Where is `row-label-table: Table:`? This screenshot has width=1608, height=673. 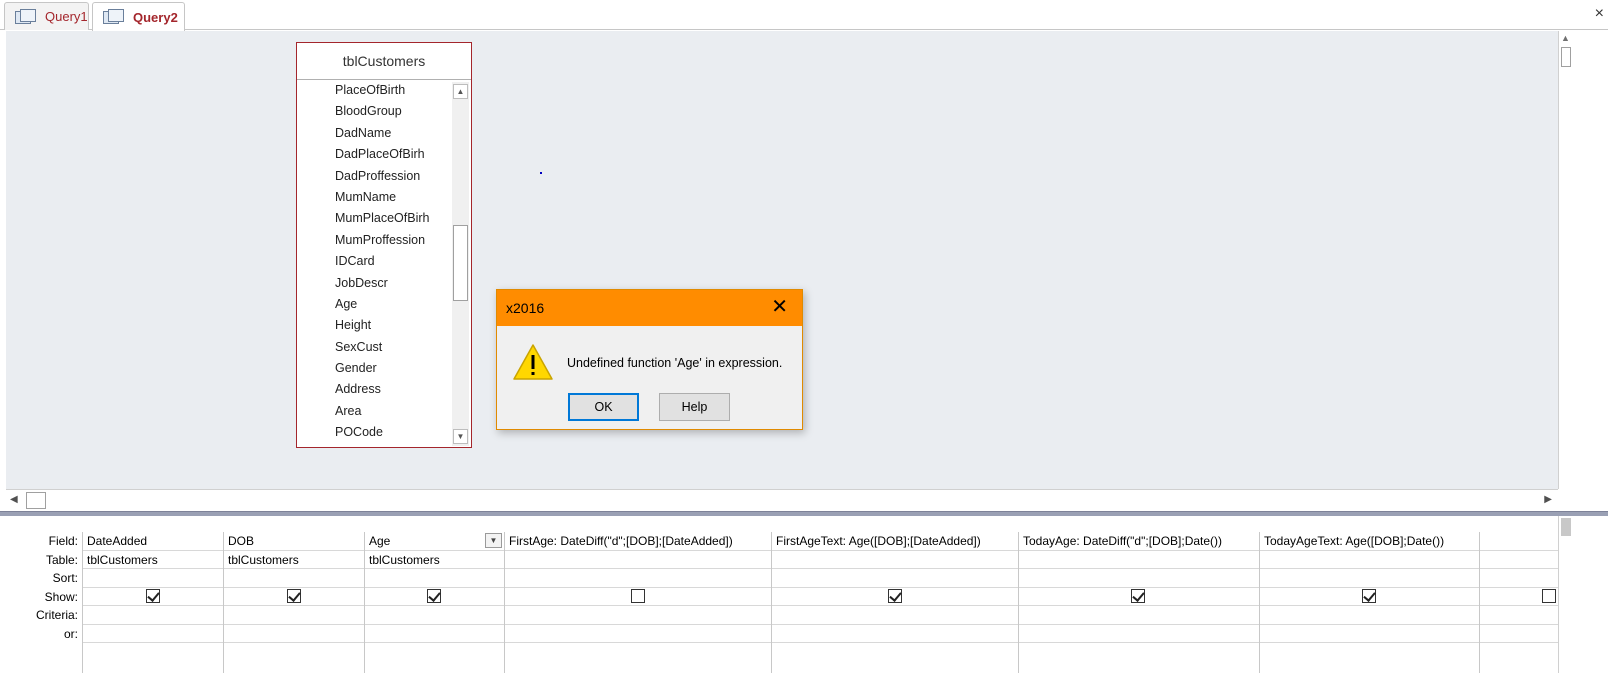 row-label-table: Table: is located at coordinates (61, 559).